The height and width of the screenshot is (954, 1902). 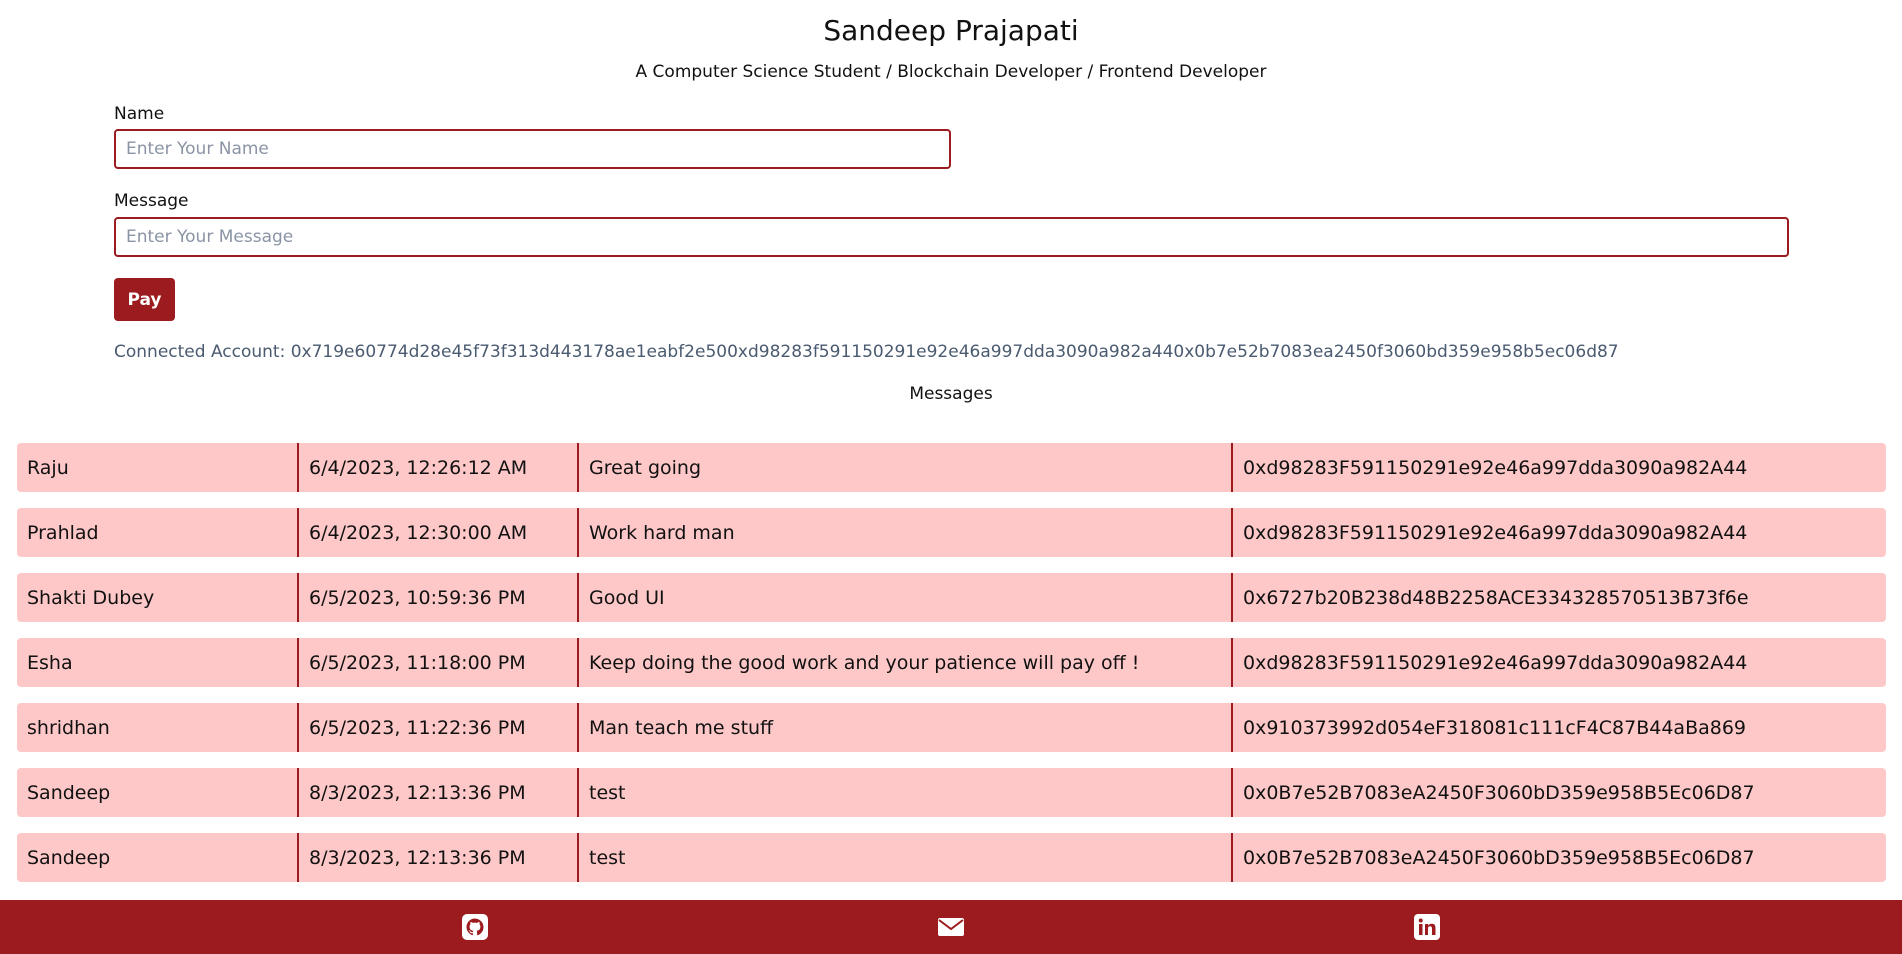 What do you see at coordinates (904, 532) in the screenshot?
I see `message-text: Work hard man` at bounding box center [904, 532].